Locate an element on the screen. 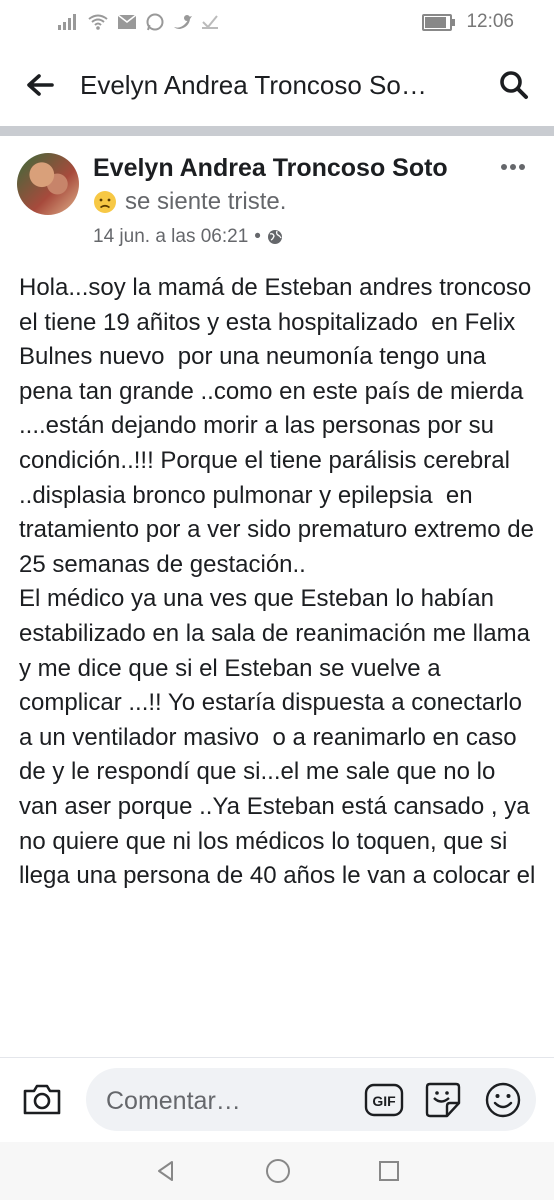 The width and height of the screenshot is (554, 1200). status-time: 12:06 is located at coordinates (490, 21).